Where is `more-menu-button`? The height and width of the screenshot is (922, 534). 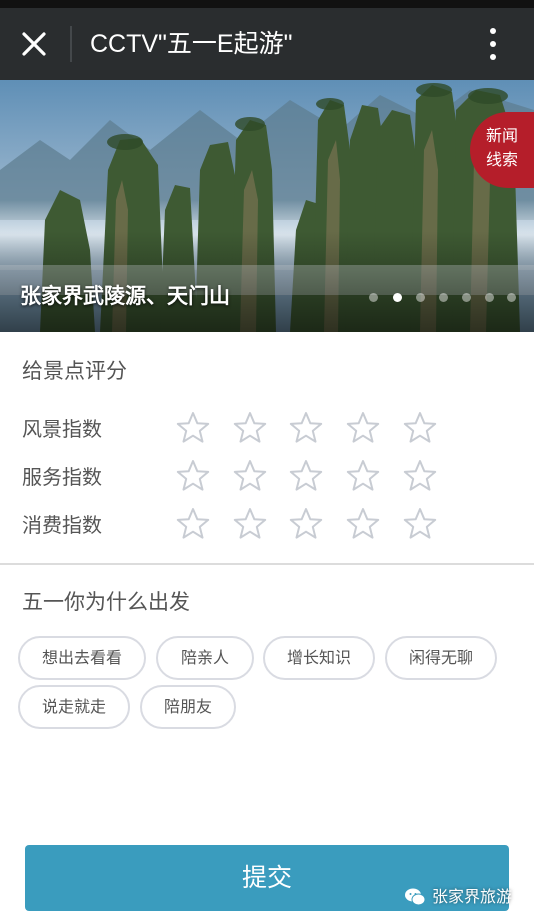
more-menu-button is located at coordinates (493, 44).